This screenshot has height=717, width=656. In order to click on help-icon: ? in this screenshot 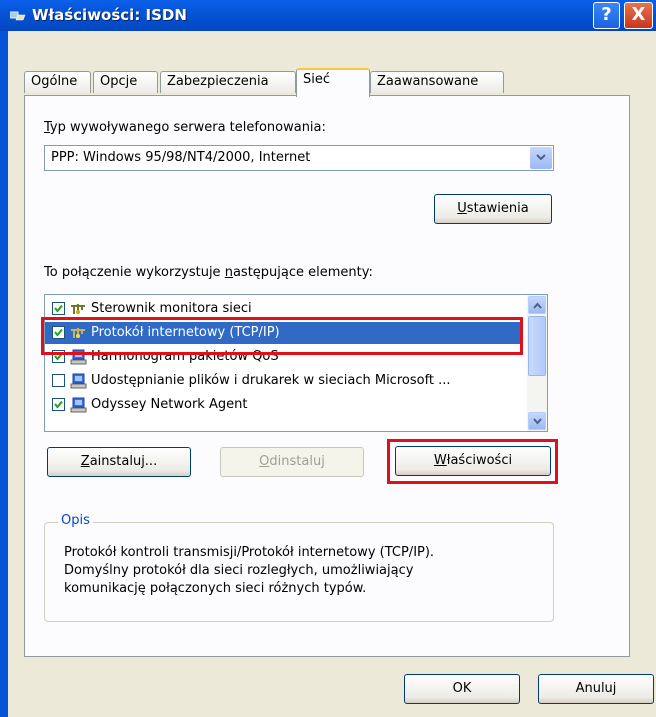, I will do `click(606, 14)`.